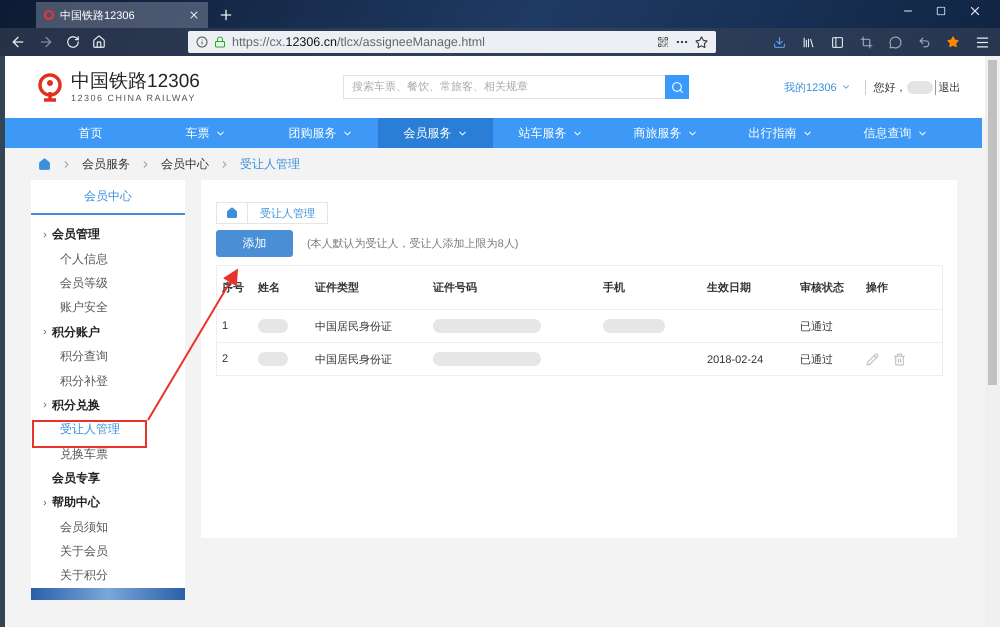  I want to click on table-cell-text: 1, so click(226, 326).